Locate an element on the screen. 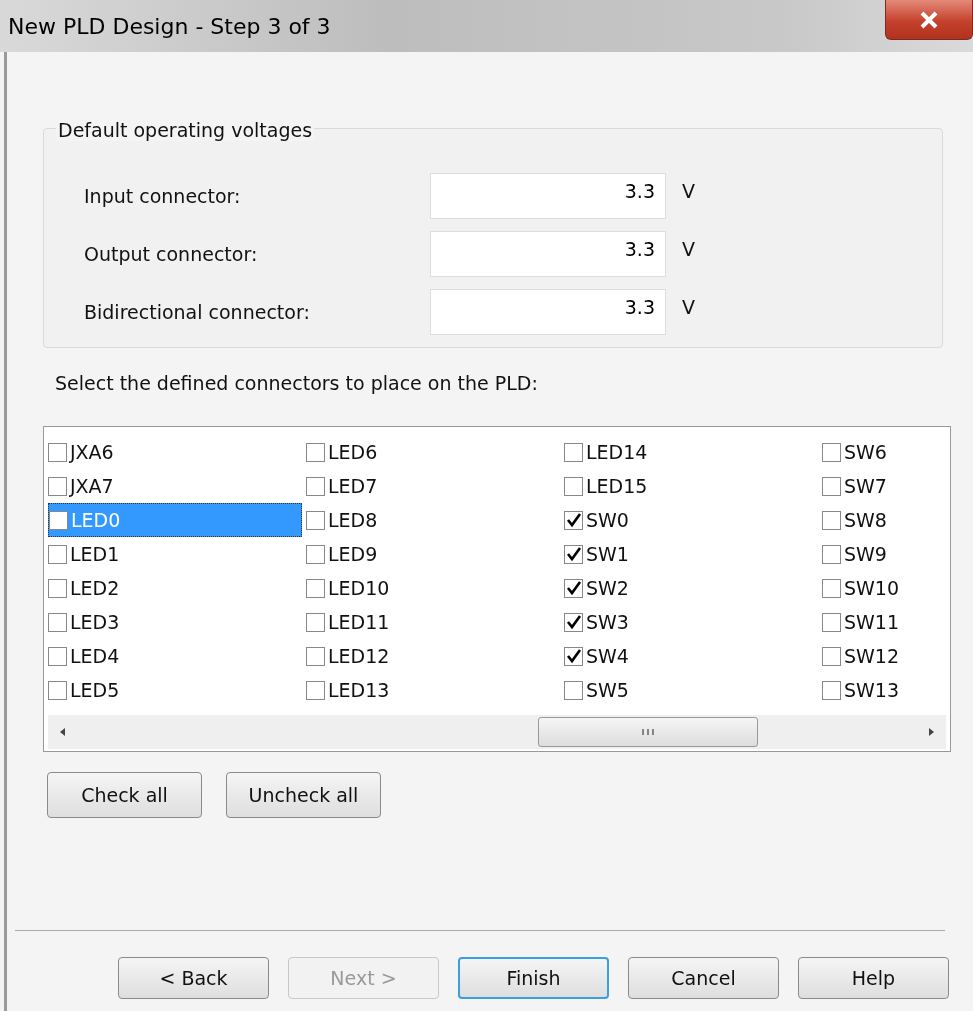  connector-item: LED15 is located at coordinates (691, 486).